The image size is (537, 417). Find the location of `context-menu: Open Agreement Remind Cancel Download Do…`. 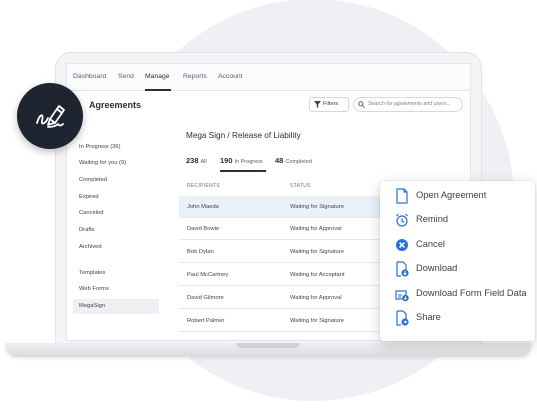

context-menu: Open Agreement Remind Cancel Download Do… is located at coordinates (457, 261).